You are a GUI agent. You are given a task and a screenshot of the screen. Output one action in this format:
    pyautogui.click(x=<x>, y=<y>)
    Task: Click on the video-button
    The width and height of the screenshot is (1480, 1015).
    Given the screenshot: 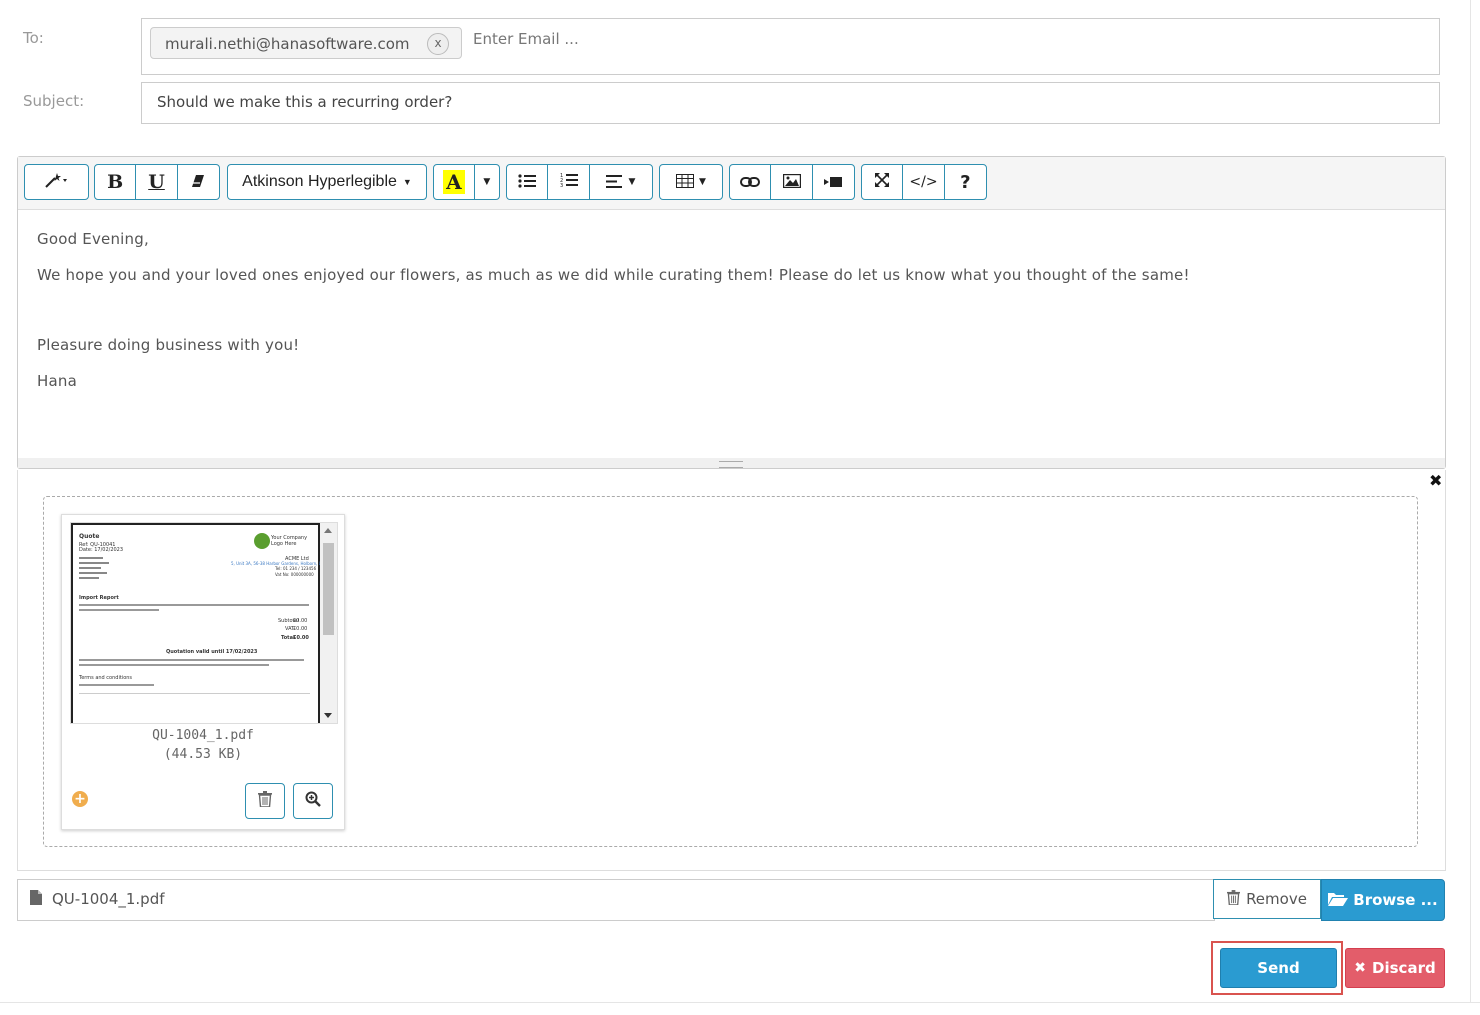 What is the action you would take?
    pyautogui.click(x=833, y=182)
    